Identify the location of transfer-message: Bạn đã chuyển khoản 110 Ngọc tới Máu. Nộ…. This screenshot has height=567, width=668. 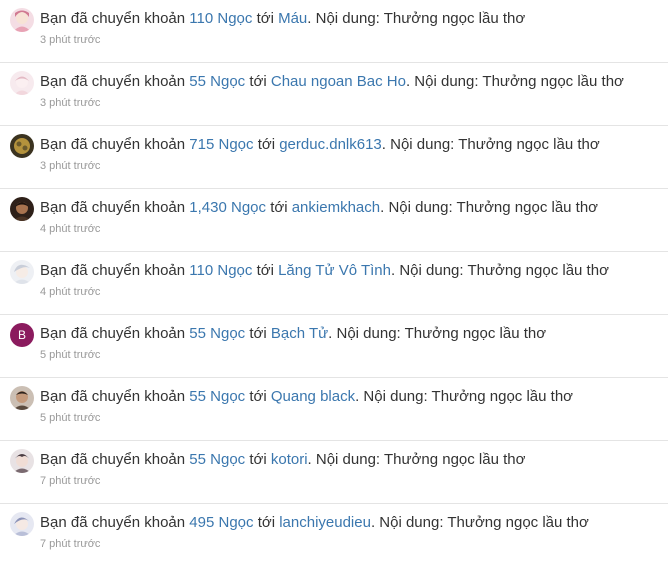
(282, 19).